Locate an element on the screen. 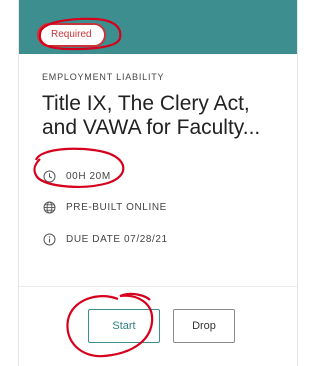  info-icon is located at coordinates (49, 239).